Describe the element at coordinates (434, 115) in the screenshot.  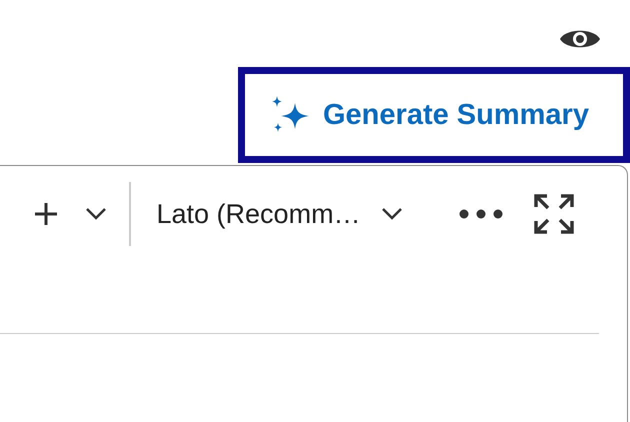
I see `generate-summary-button: Generate Summary` at that location.